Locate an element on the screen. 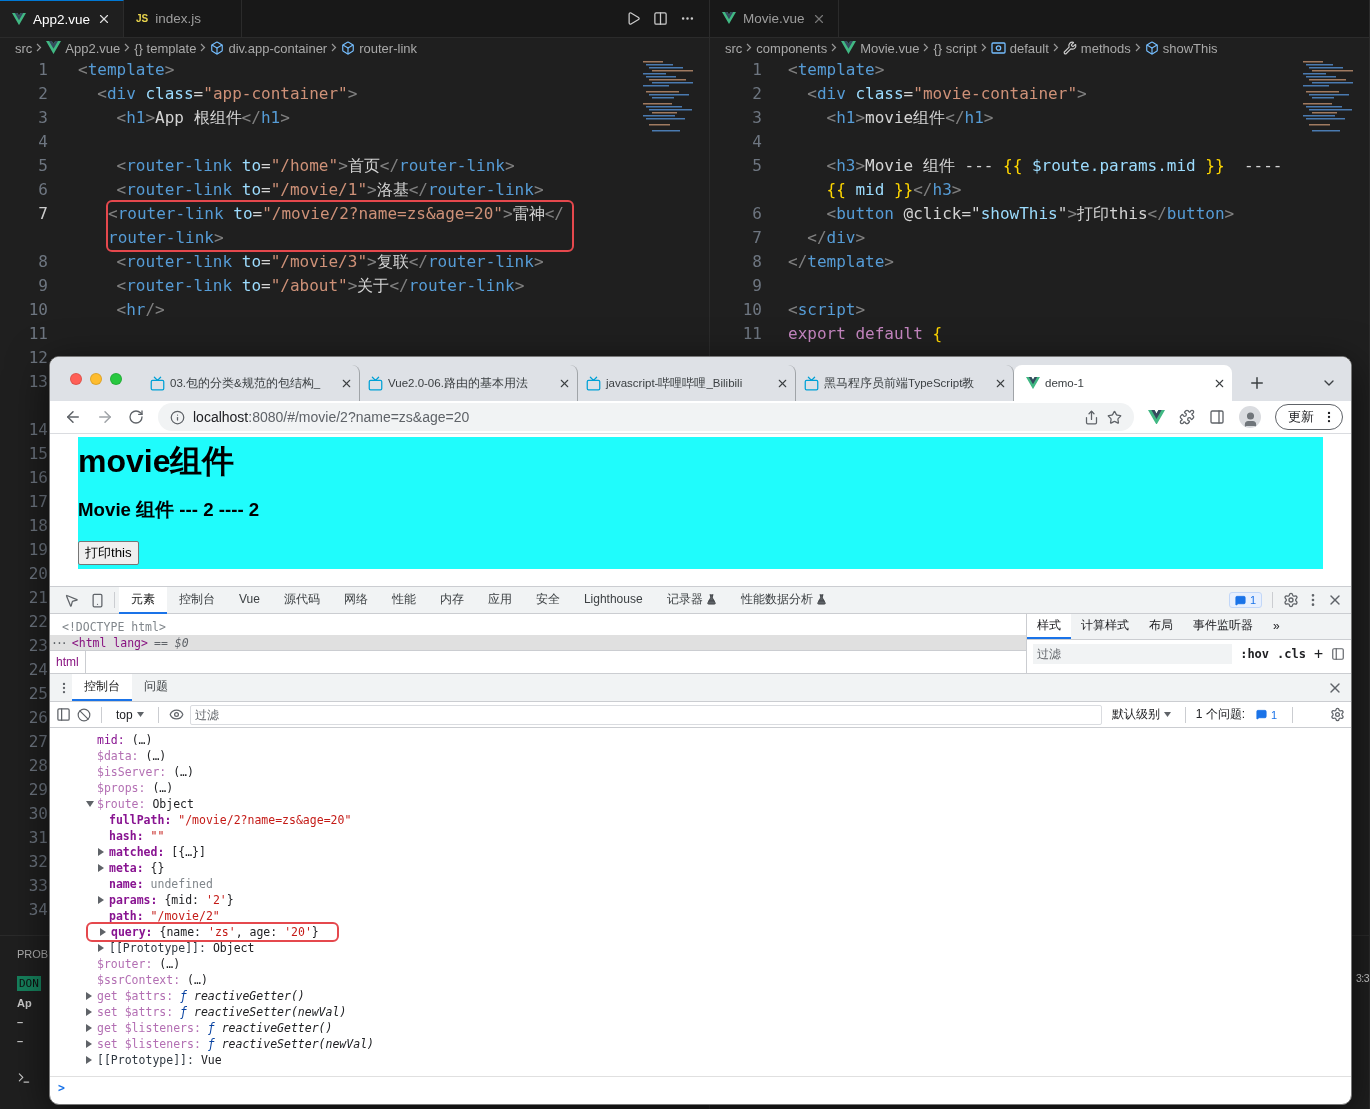  issues-label: 1 个问题: is located at coordinates (1220, 714).